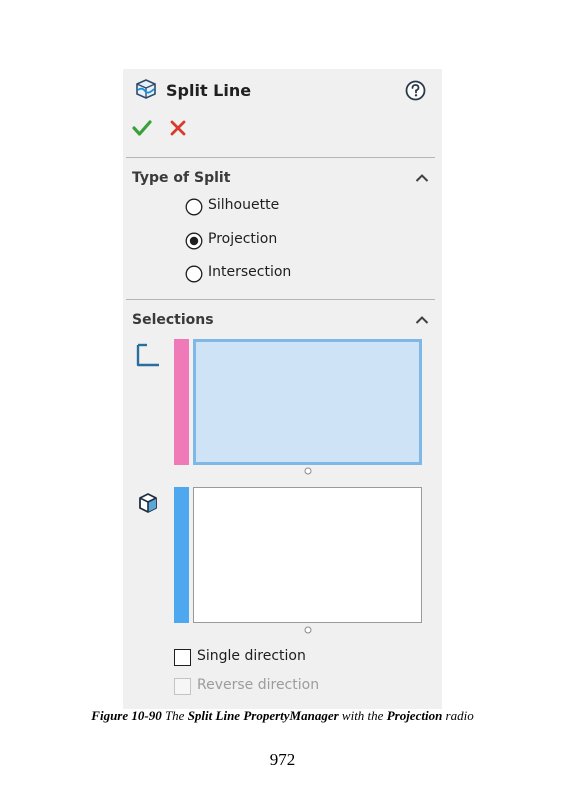 The height and width of the screenshot is (800, 565). I want to click on caption-text: The, so click(174, 715).